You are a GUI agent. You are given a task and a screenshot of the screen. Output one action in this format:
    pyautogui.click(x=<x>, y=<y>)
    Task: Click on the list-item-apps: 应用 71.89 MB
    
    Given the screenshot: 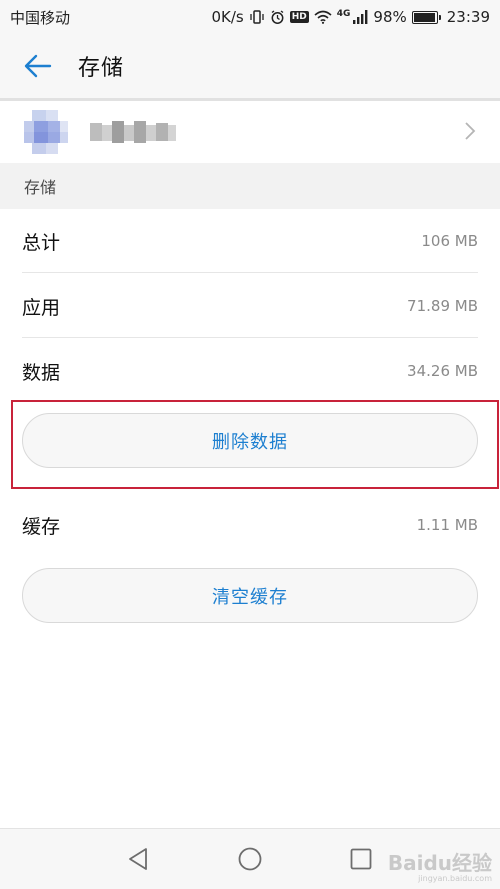 What is the action you would take?
    pyautogui.click(x=250, y=306)
    